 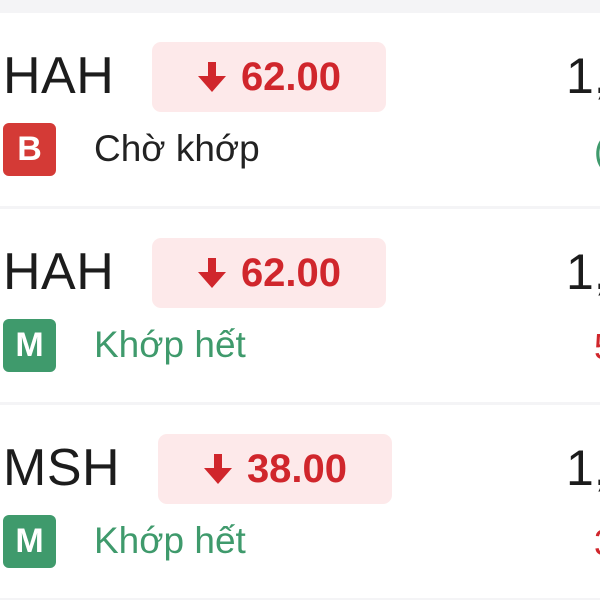 I want to click on order-status: Chờ khớp, so click(x=177, y=148).